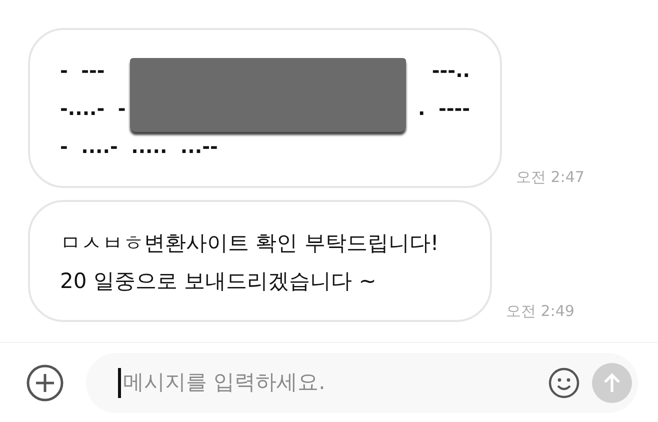 This screenshot has width=658, height=422. Describe the element at coordinates (139, 147) in the screenshot. I see `morse-text: - ....- ..... ...--` at that location.